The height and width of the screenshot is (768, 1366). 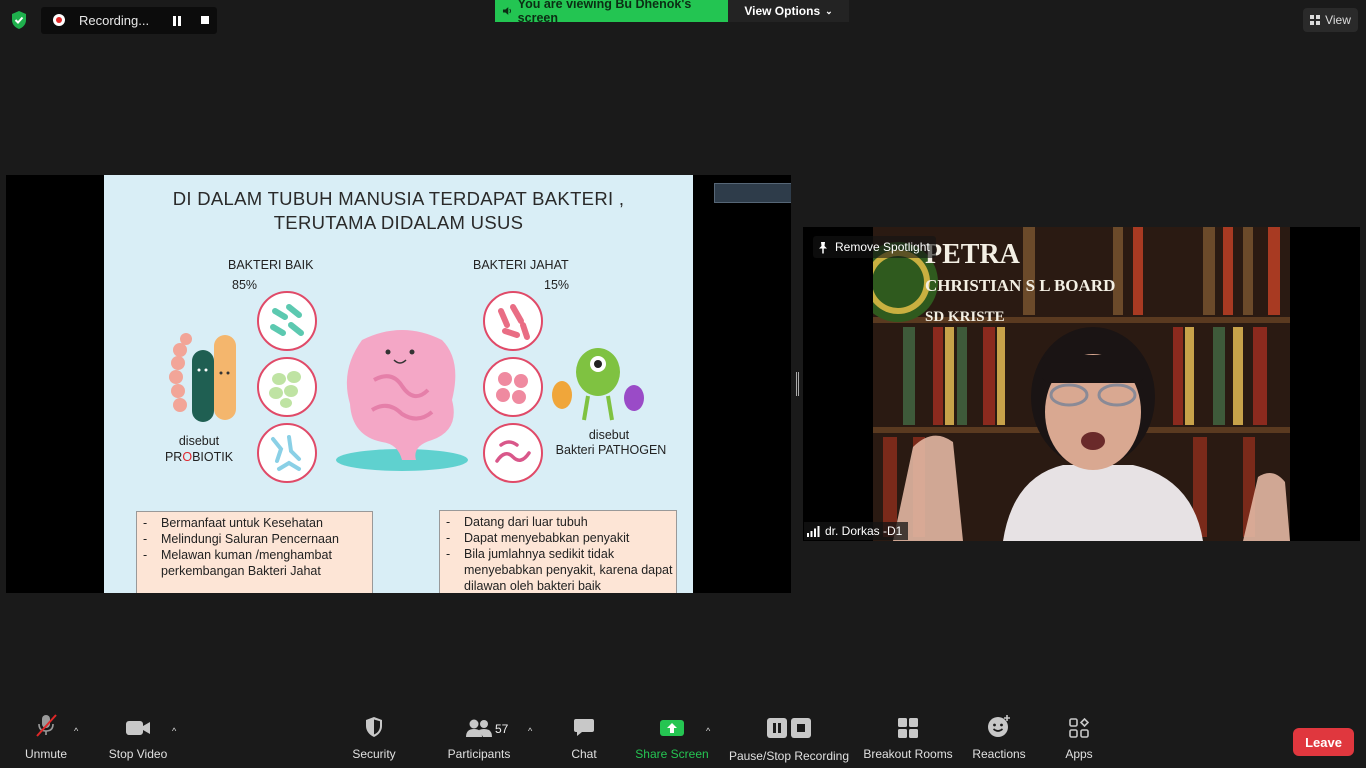 I want to click on chat-button: Chat, so click(x=584, y=738).